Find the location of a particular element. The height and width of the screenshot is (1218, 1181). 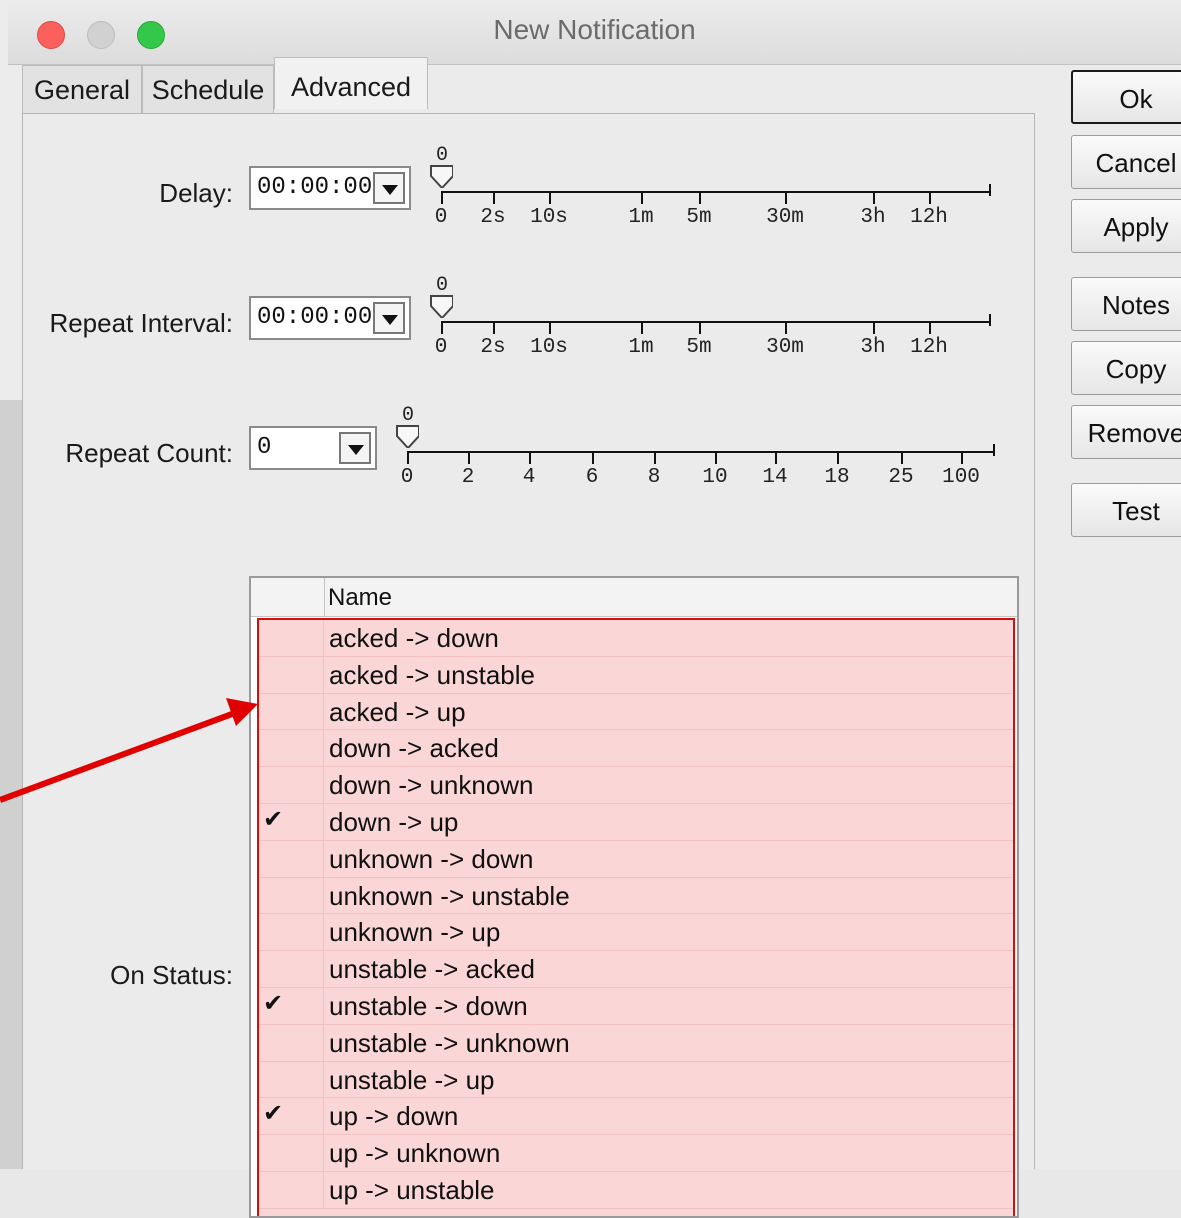

row-divider is located at coordinates (323, 1189).